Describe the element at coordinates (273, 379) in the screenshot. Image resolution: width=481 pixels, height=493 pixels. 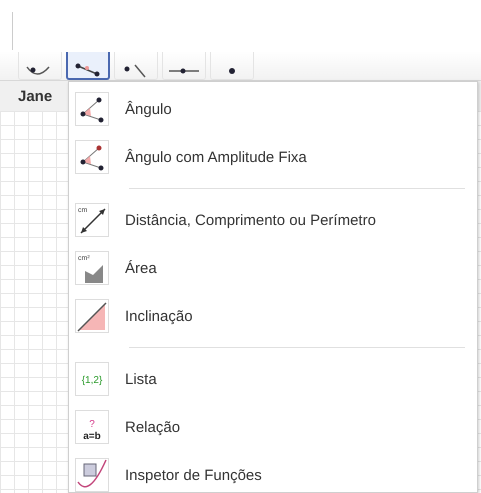
I see `menu-item: {1,2} Lista` at that location.